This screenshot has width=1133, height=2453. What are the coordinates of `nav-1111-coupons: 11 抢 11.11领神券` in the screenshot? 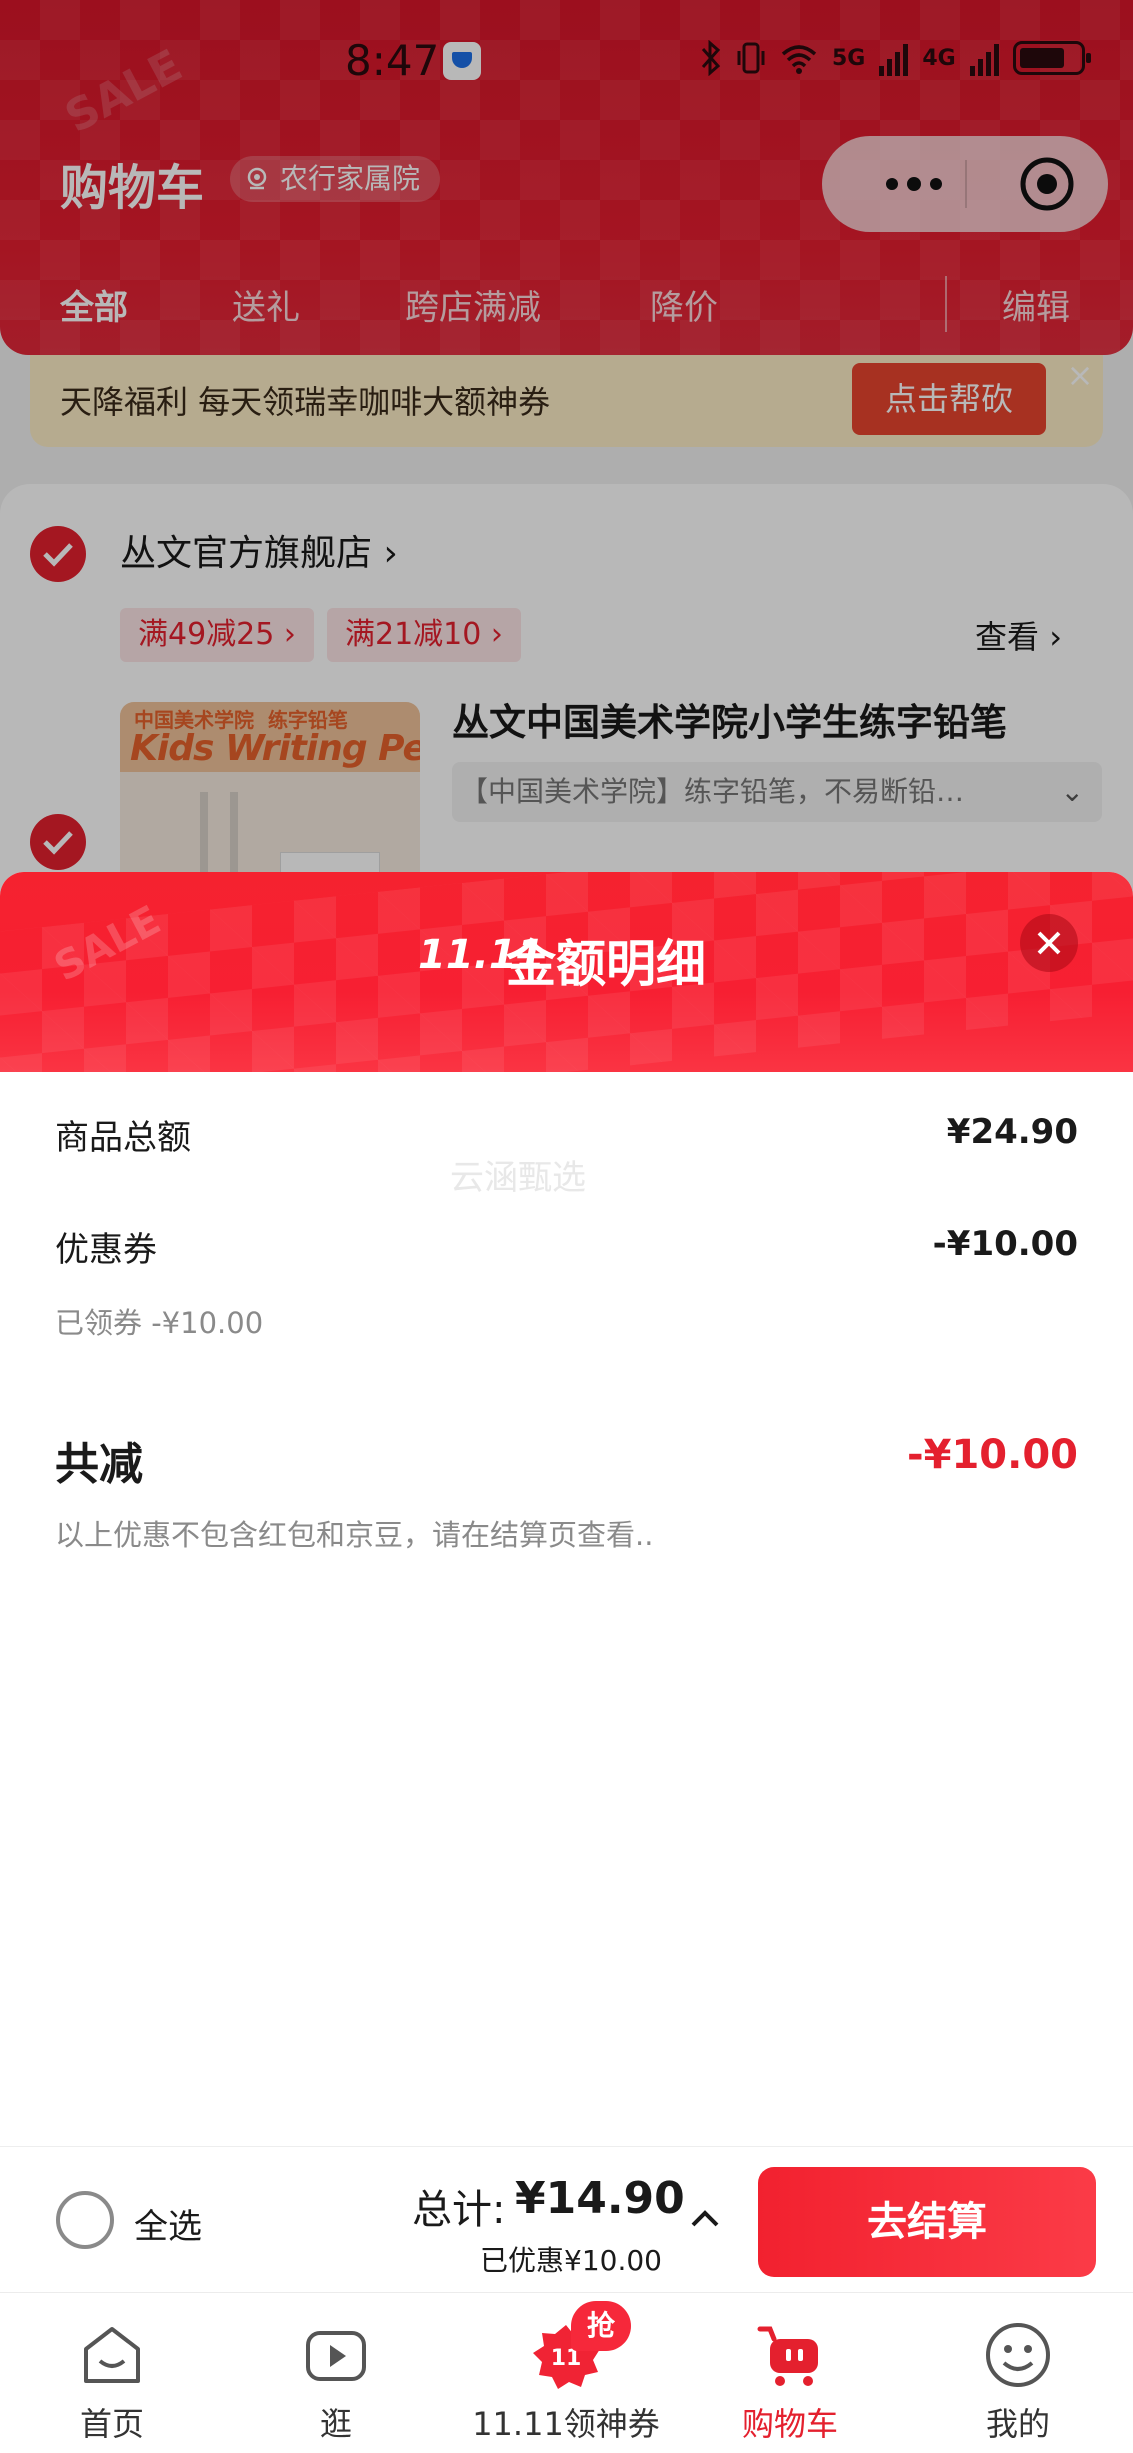 It's located at (566, 2373).